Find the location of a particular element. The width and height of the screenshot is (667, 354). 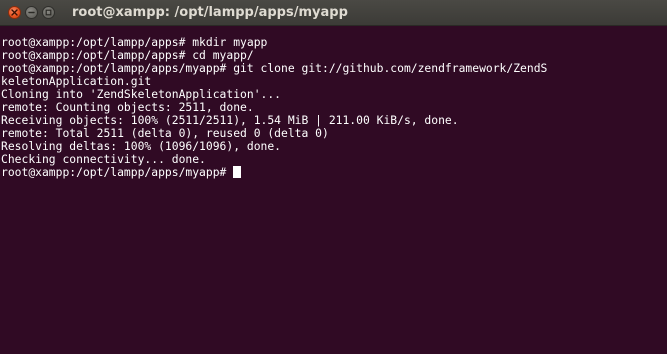

close-button is located at coordinates (14, 12).